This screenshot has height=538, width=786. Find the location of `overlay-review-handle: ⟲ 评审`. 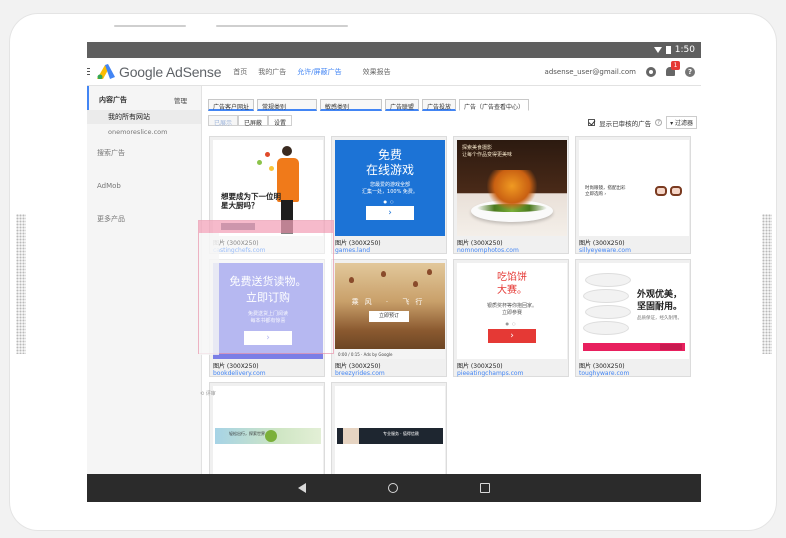

overlay-review-handle: ⟲ 评审 is located at coordinates (208, 393).